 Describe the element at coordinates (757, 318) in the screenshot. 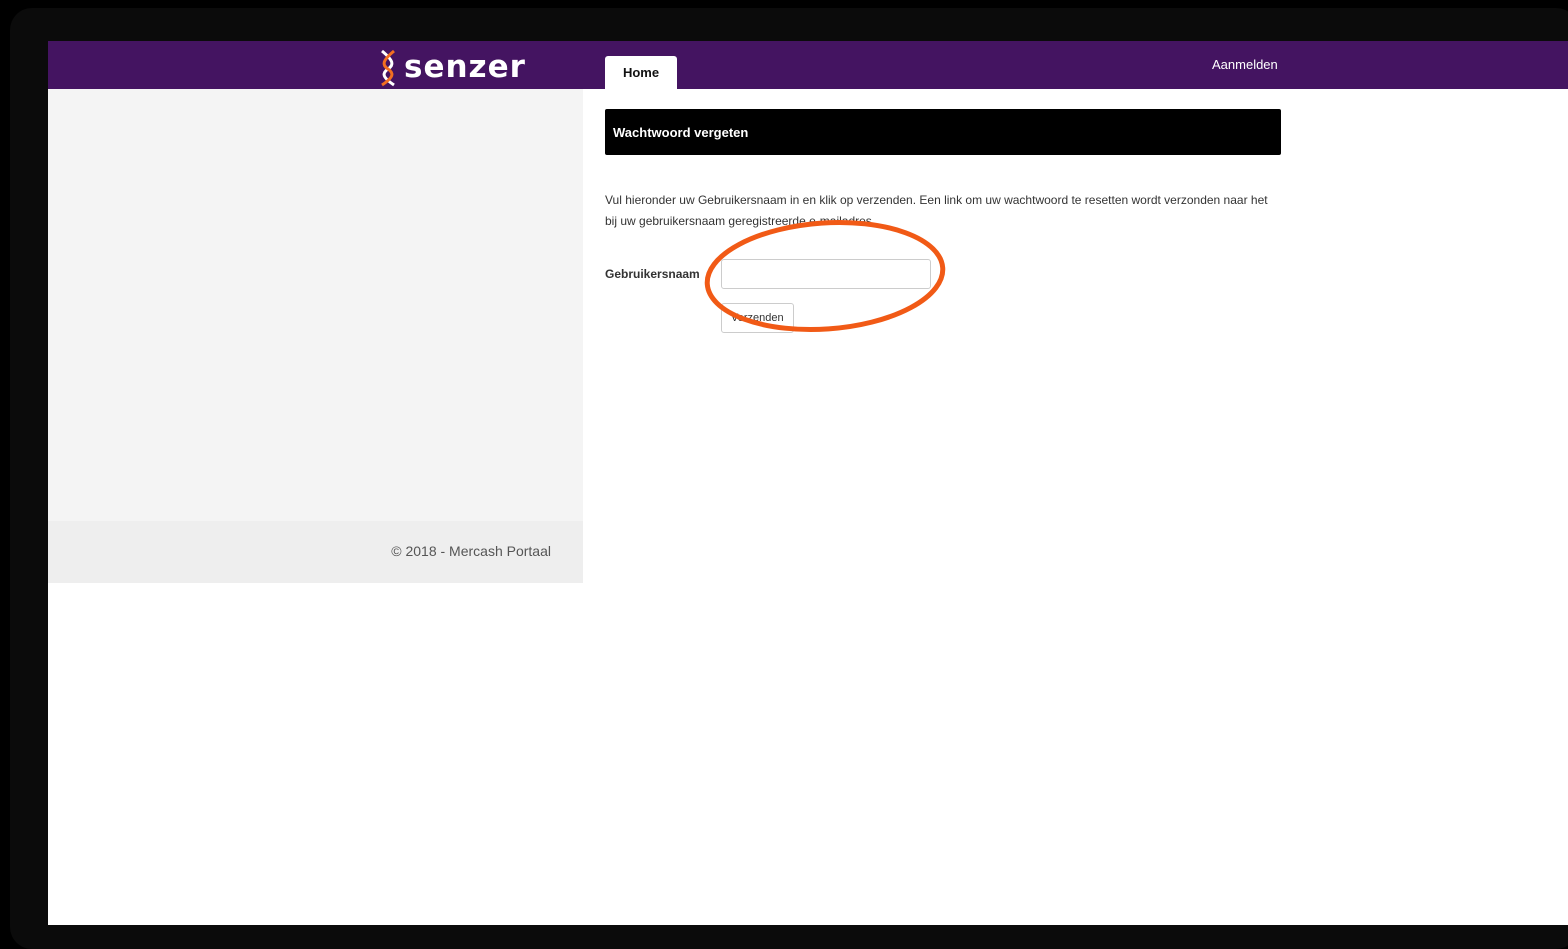

I see `submit-button: Verzenden` at that location.